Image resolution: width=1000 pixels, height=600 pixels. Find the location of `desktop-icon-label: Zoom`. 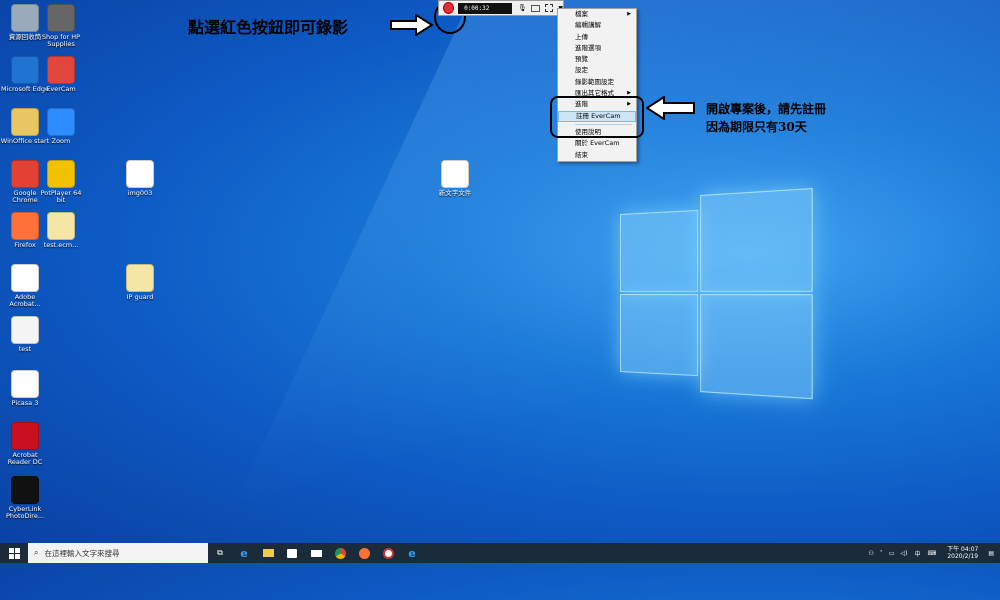

desktop-icon-label: Zoom is located at coordinates (61, 141).